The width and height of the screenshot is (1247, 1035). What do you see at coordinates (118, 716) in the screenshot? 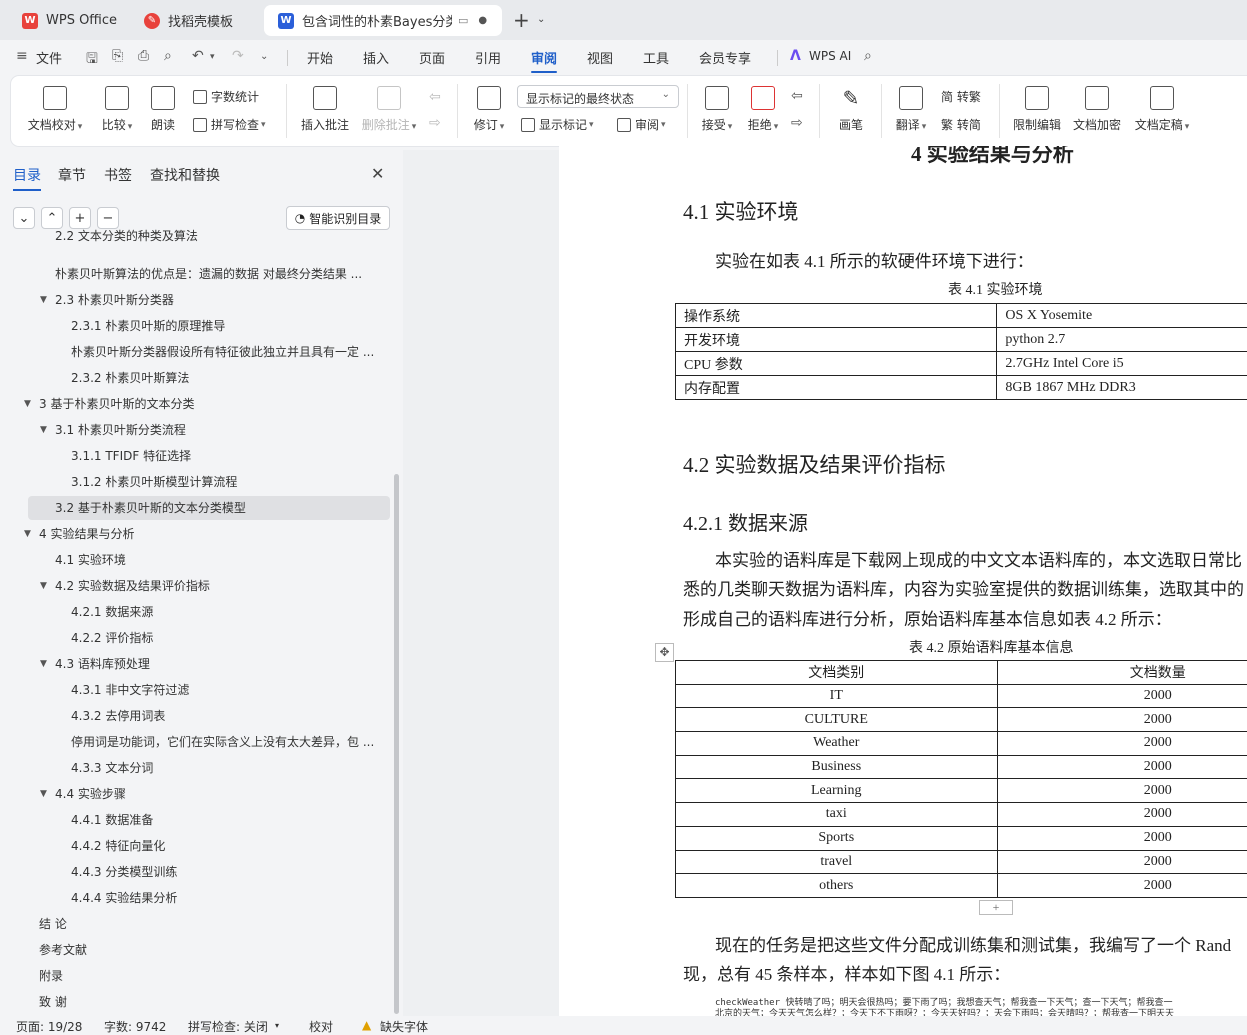
I see `toc-item: 4.3.2 去停用词表` at bounding box center [118, 716].